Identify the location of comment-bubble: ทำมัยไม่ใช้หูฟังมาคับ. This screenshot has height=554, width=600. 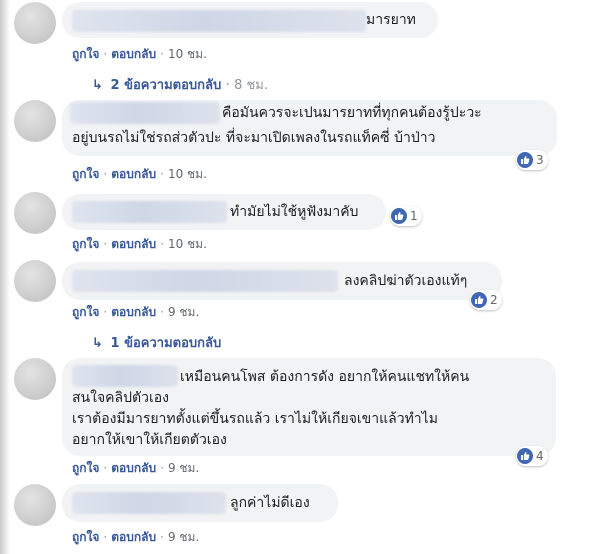
(224, 212).